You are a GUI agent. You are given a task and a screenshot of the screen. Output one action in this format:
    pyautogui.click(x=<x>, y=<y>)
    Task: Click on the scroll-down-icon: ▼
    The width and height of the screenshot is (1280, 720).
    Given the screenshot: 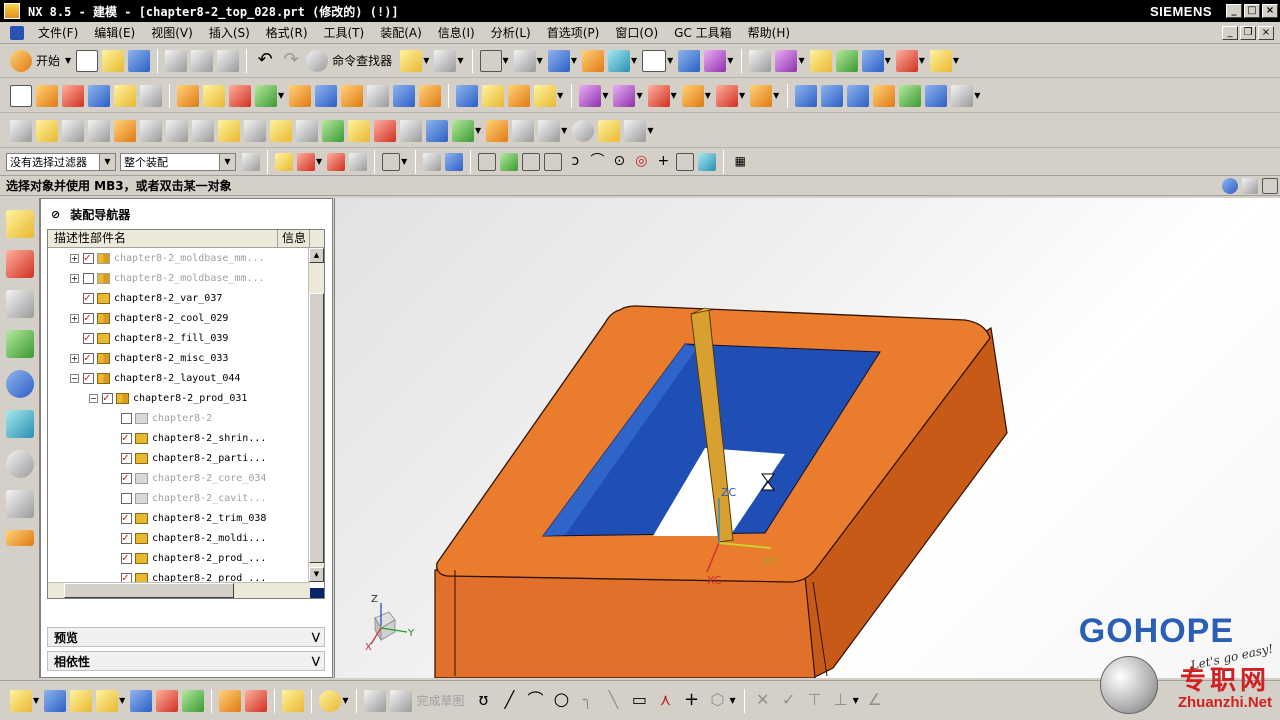 What is the action you would take?
    pyautogui.click(x=316, y=574)
    